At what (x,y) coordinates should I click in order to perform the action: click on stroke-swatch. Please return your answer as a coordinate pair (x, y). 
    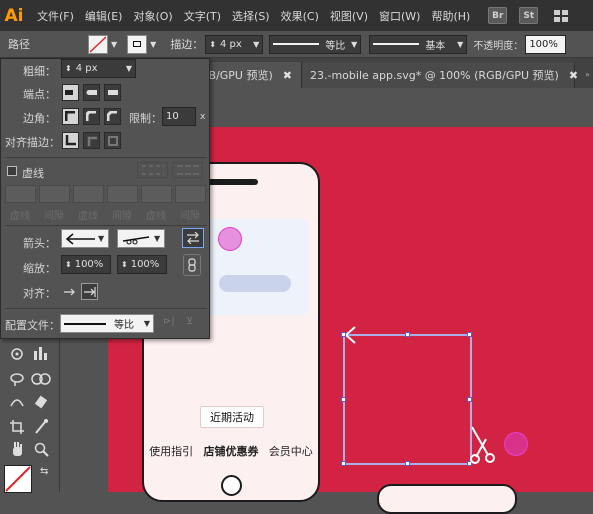
    Looking at the image, I should click on (137, 44).